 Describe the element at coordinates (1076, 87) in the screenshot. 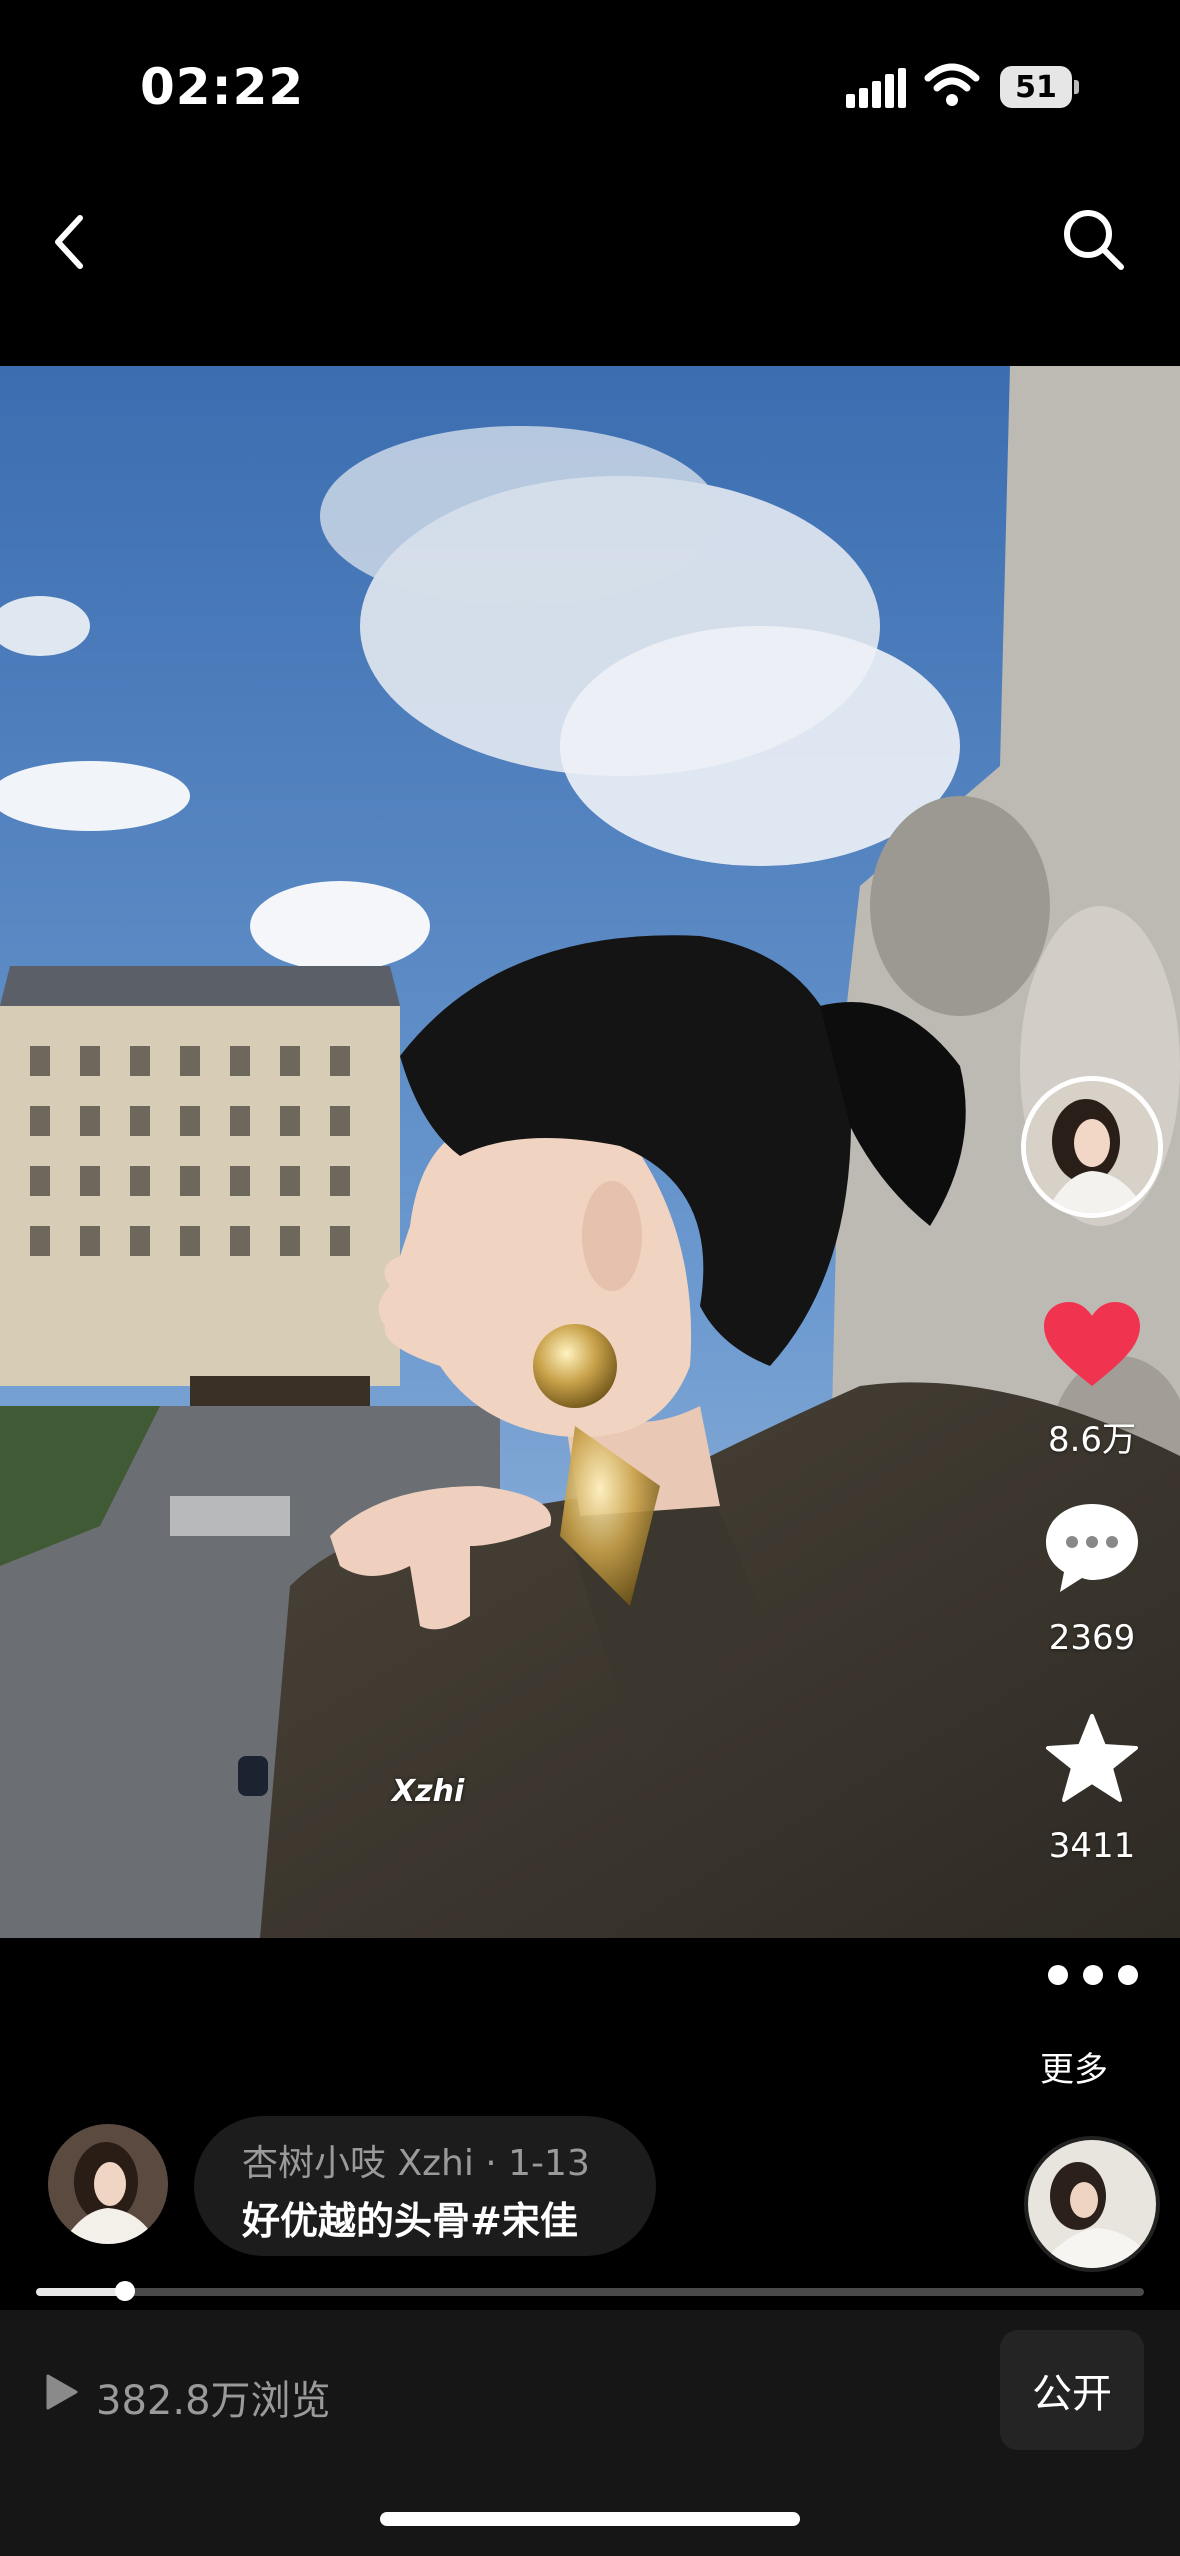

I see `battery-tip` at that location.